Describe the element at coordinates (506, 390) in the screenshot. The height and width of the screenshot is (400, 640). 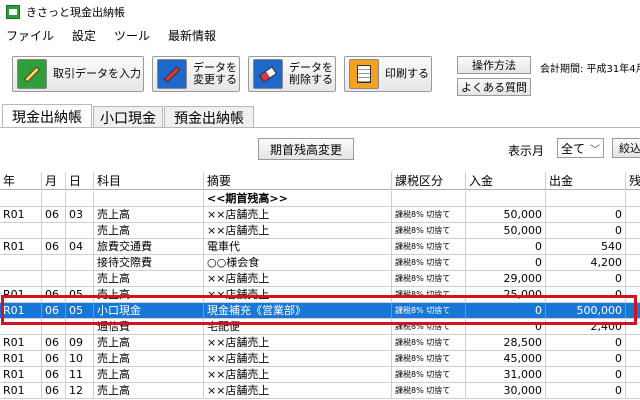
I see `cell-deposit: 30,000` at that location.